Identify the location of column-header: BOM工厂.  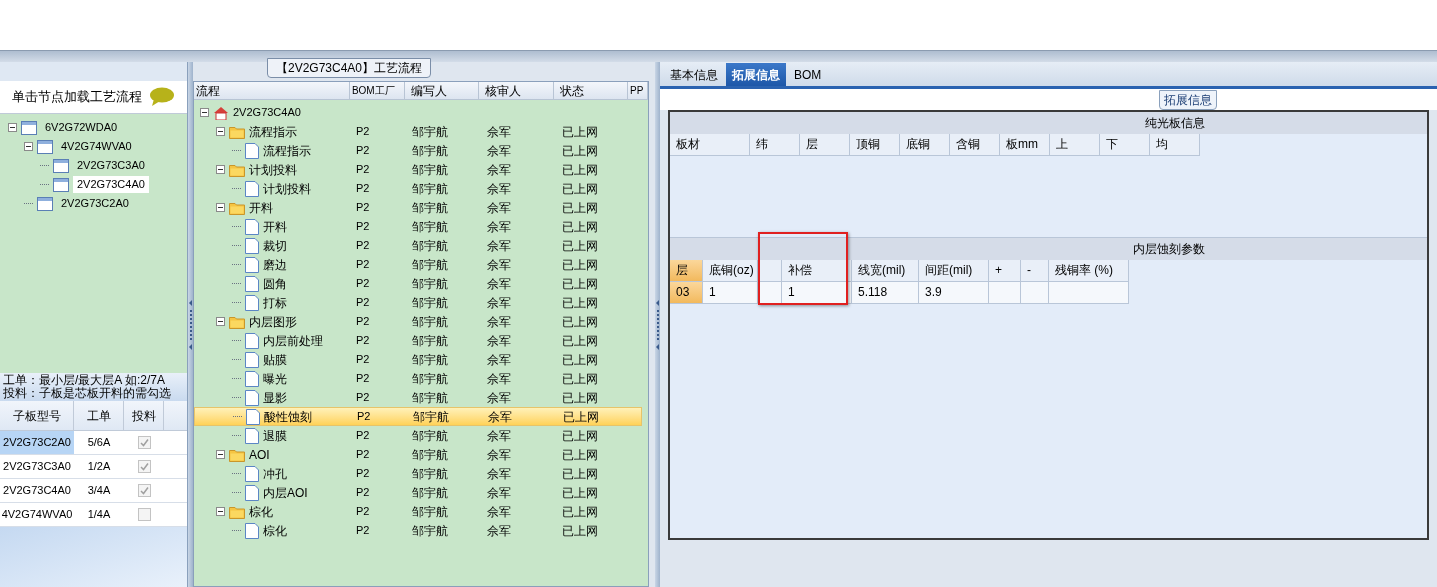
(377, 90).